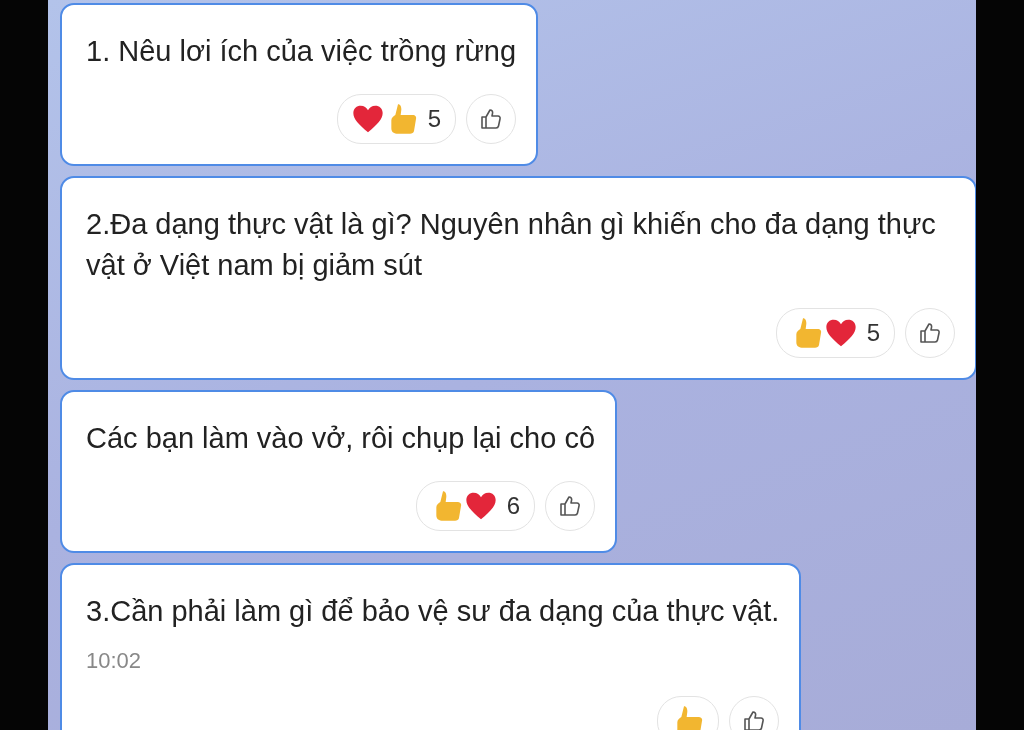 This screenshot has width=1024, height=730. I want to click on reaction-summary: 6, so click(475, 506).